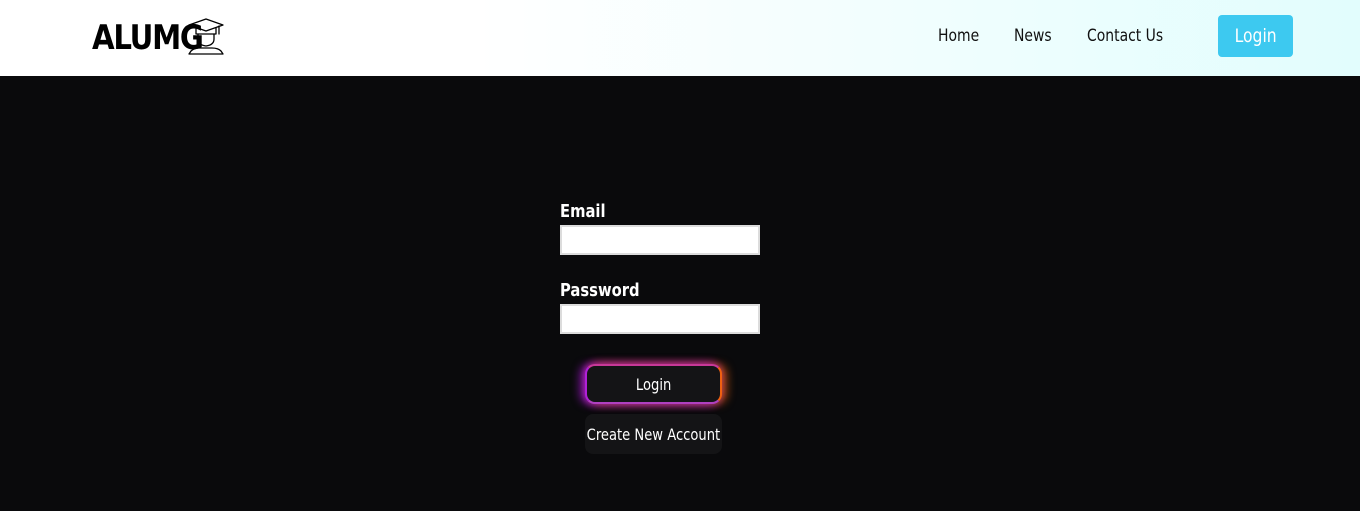 This screenshot has width=1360, height=511. I want to click on navbar: ALUMG Home News Contact Us Login, so click(680, 38).